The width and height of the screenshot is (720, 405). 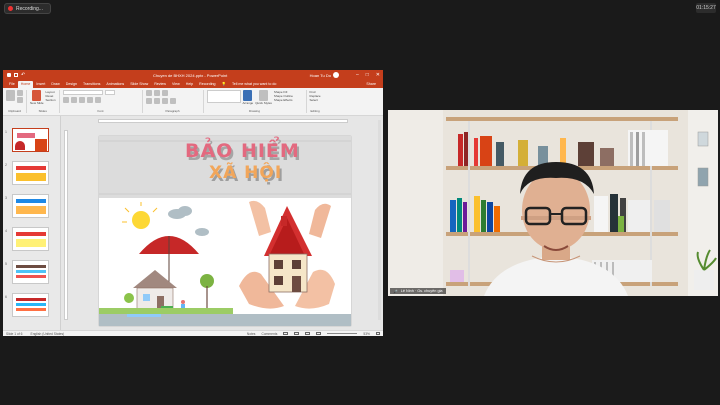 What do you see at coordinates (16, 75) in the screenshot?
I see `save-icon` at bounding box center [16, 75].